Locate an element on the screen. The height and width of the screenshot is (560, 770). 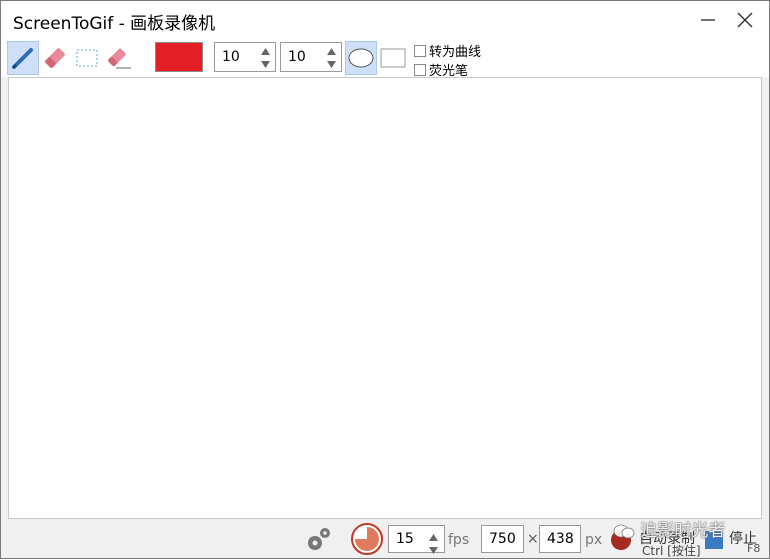
pen-icon is located at coordinates (22, 58).